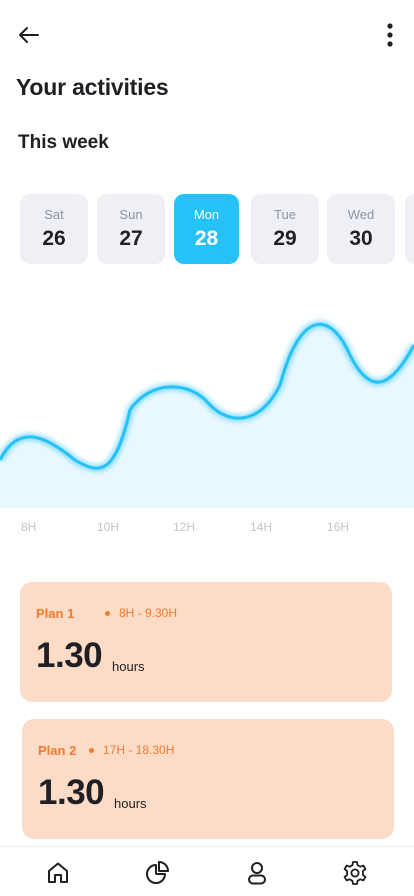 The height and width of the screenshot is (896, 414). I want to click on plan-card: Plan 2 17H - 18.30H 1.30 hours, so click(208, 779).